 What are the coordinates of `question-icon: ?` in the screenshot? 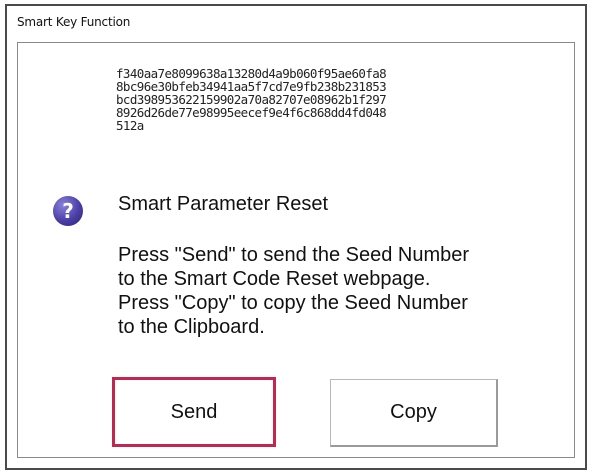 It's located at (68, 211).